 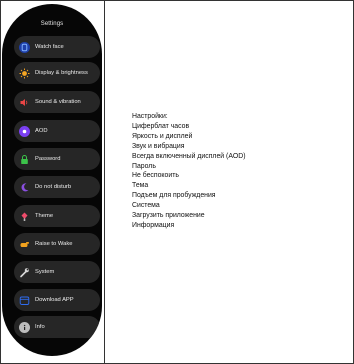 I want to click on menu-label: Theme, so click(x=44, y=215).